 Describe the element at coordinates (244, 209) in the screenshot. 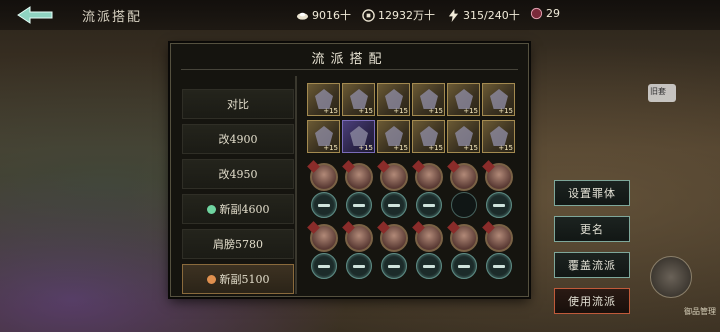

I see `tab-label: 新副4600` at that location.